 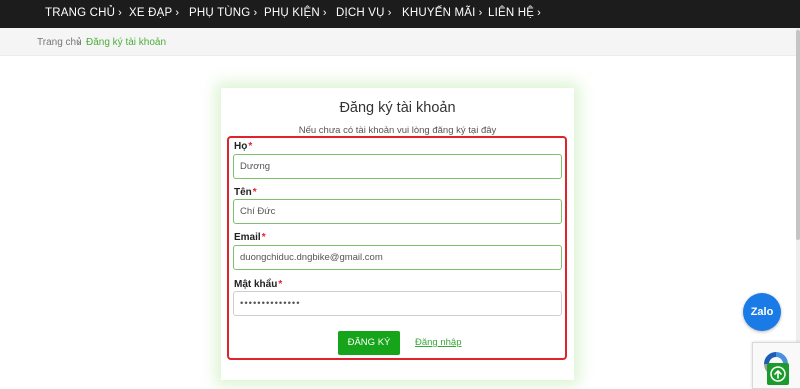 What do you see at coordinates (126, 42) in the screenshot?
I see `breadcrumb-current: Đăng ký tài khoản` at bounding box center [126, 42].